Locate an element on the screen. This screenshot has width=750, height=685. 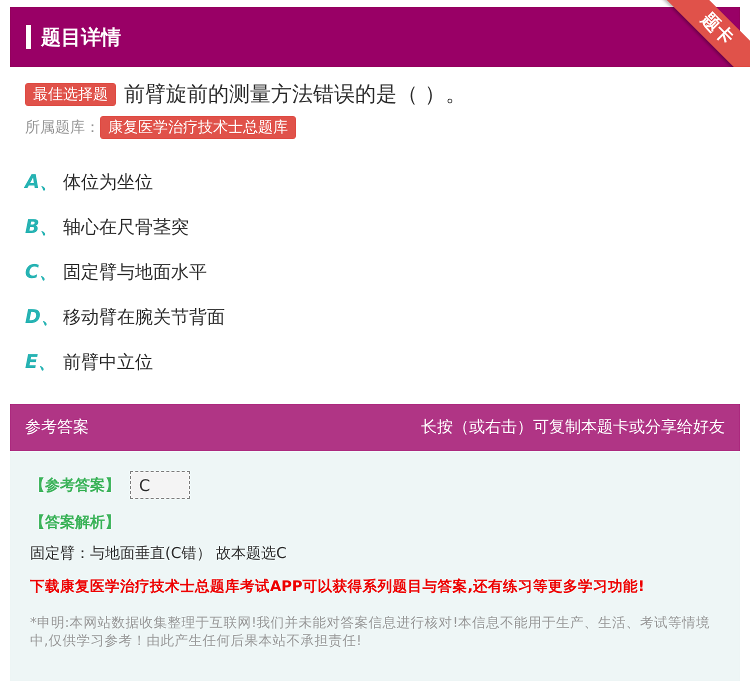
option-letter: C、 is located at coordinates (42, 272).